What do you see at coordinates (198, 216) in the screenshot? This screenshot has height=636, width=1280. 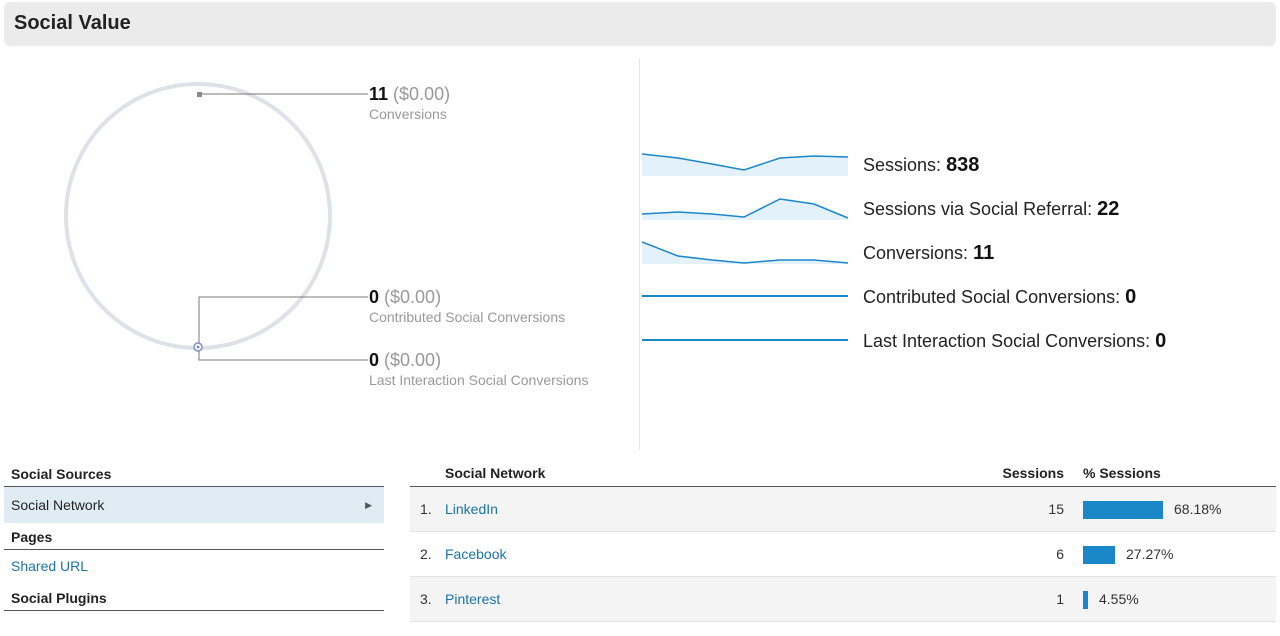 I see `conversion-ring` at bounding box center [198, 216].